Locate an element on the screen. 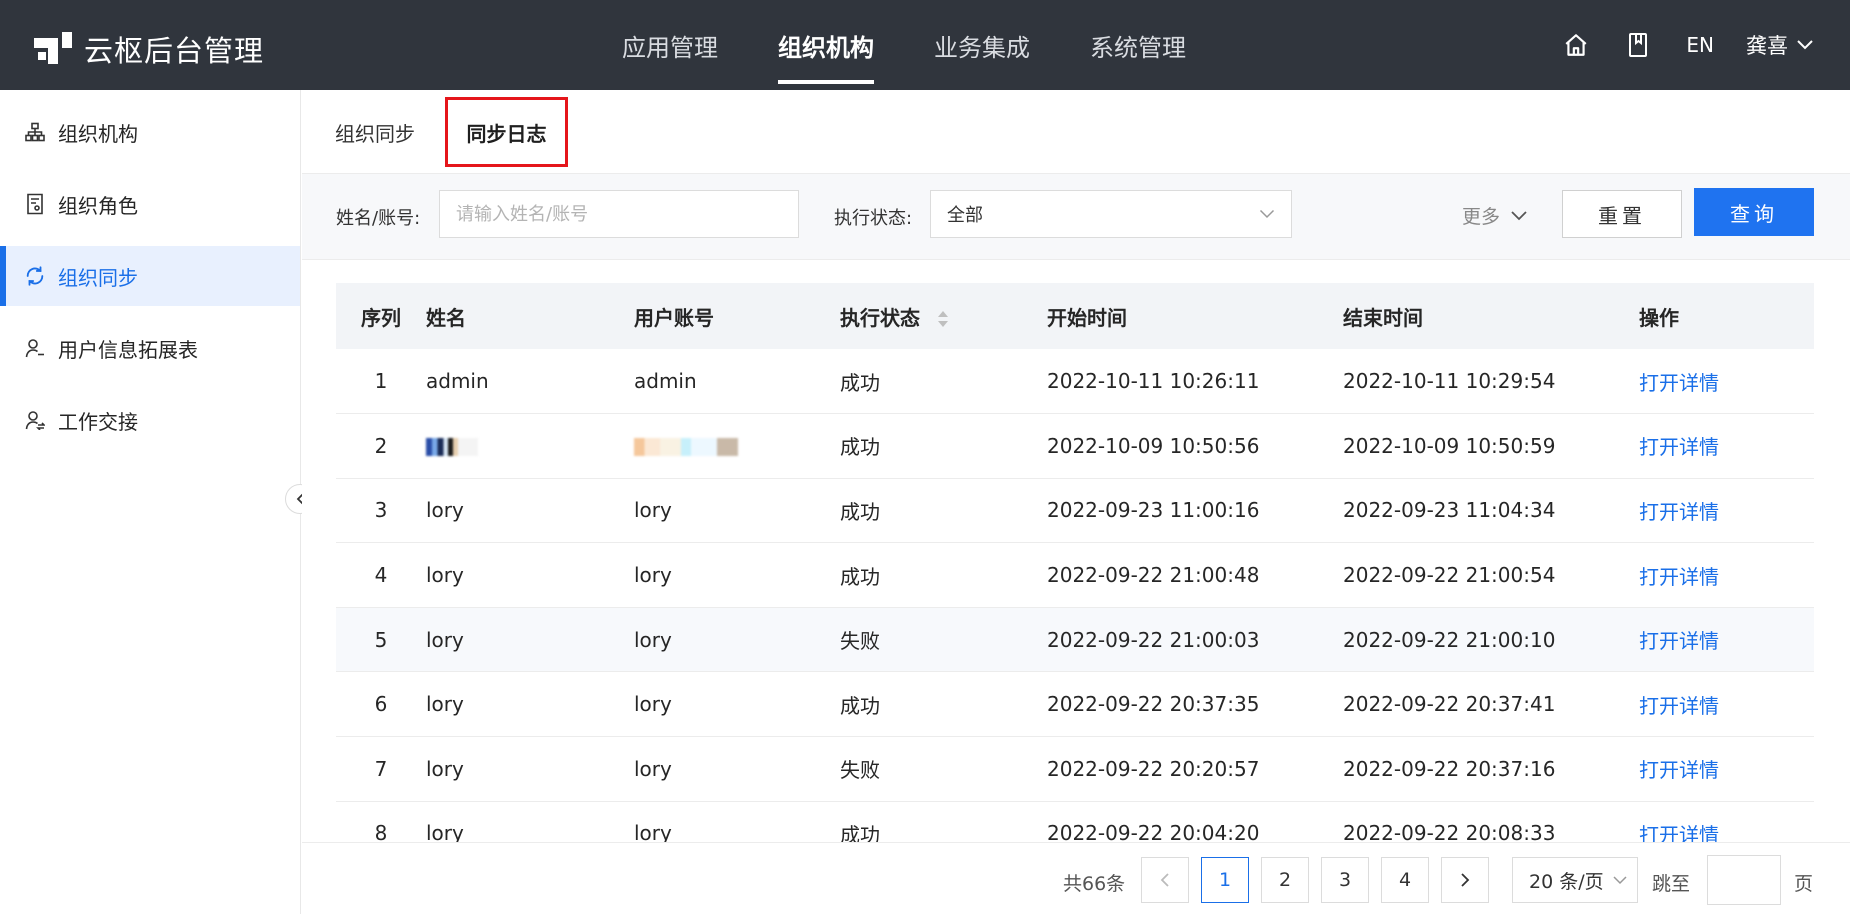 The height and width of the screenshot is (914, 1850). cell-end-time: 2022-09-22 20:08:33 is located at coordinates (1449, 832).